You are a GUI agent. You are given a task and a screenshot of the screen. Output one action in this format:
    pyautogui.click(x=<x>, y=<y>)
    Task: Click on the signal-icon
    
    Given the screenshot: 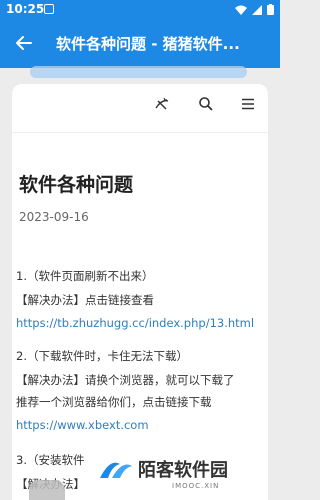 What is the action you would take?
    pyautogui.click(x=257, y=9)
    